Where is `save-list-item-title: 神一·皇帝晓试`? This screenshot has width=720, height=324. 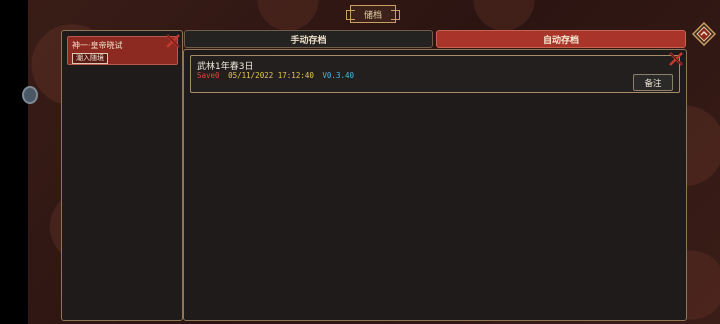 save-list-item-title: 神一·皇帝晓试 is located at coordinates (97, 45).